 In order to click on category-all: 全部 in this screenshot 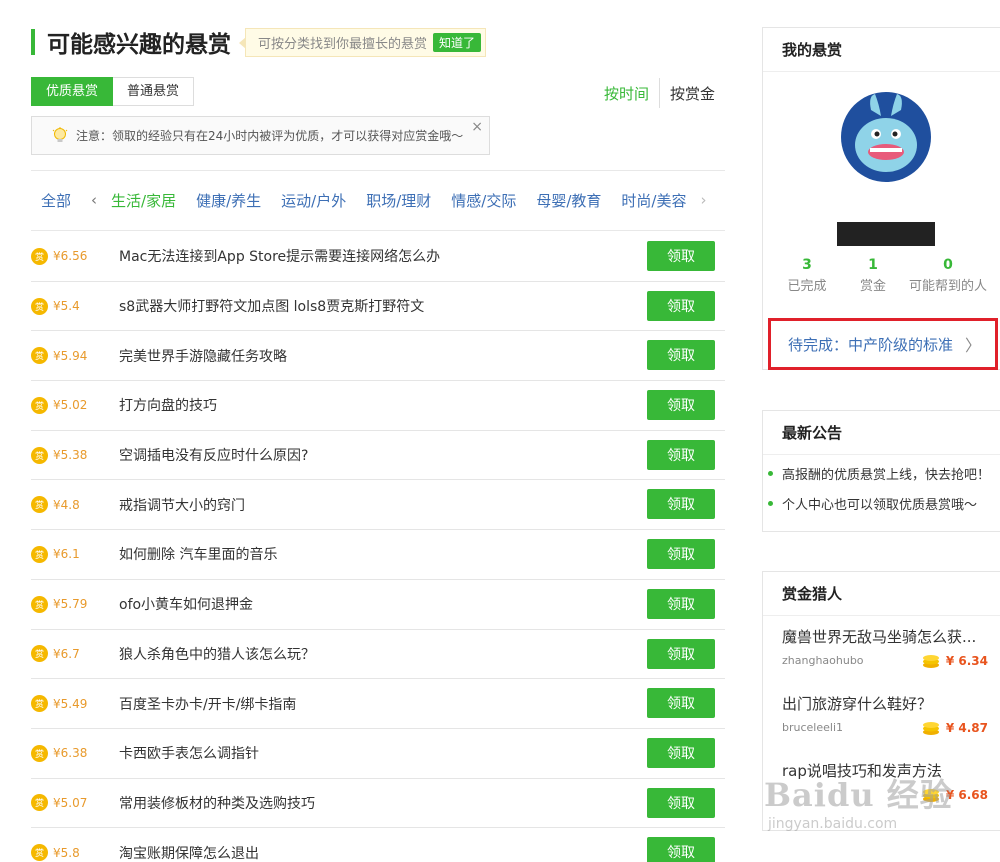, I will do `click(56, 200)`.